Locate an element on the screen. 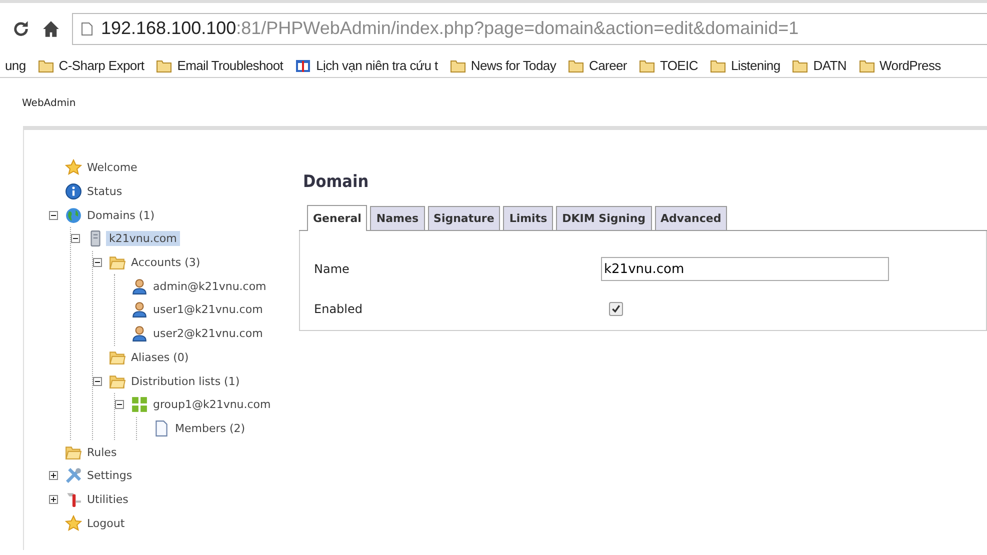  tree-item: Members (2) is located at coordinates (210, 428).